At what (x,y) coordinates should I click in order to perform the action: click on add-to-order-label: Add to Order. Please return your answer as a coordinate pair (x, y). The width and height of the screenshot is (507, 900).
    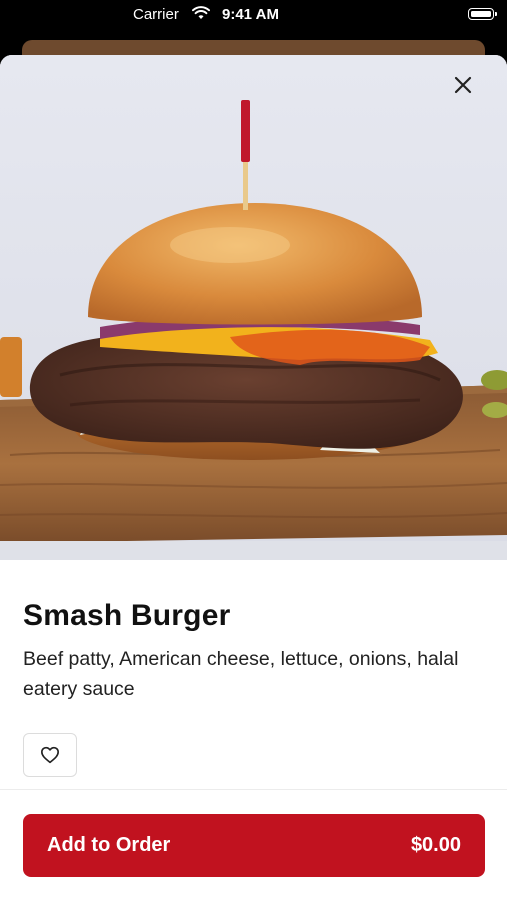
    Looking at the image, I should click on (109, 845).